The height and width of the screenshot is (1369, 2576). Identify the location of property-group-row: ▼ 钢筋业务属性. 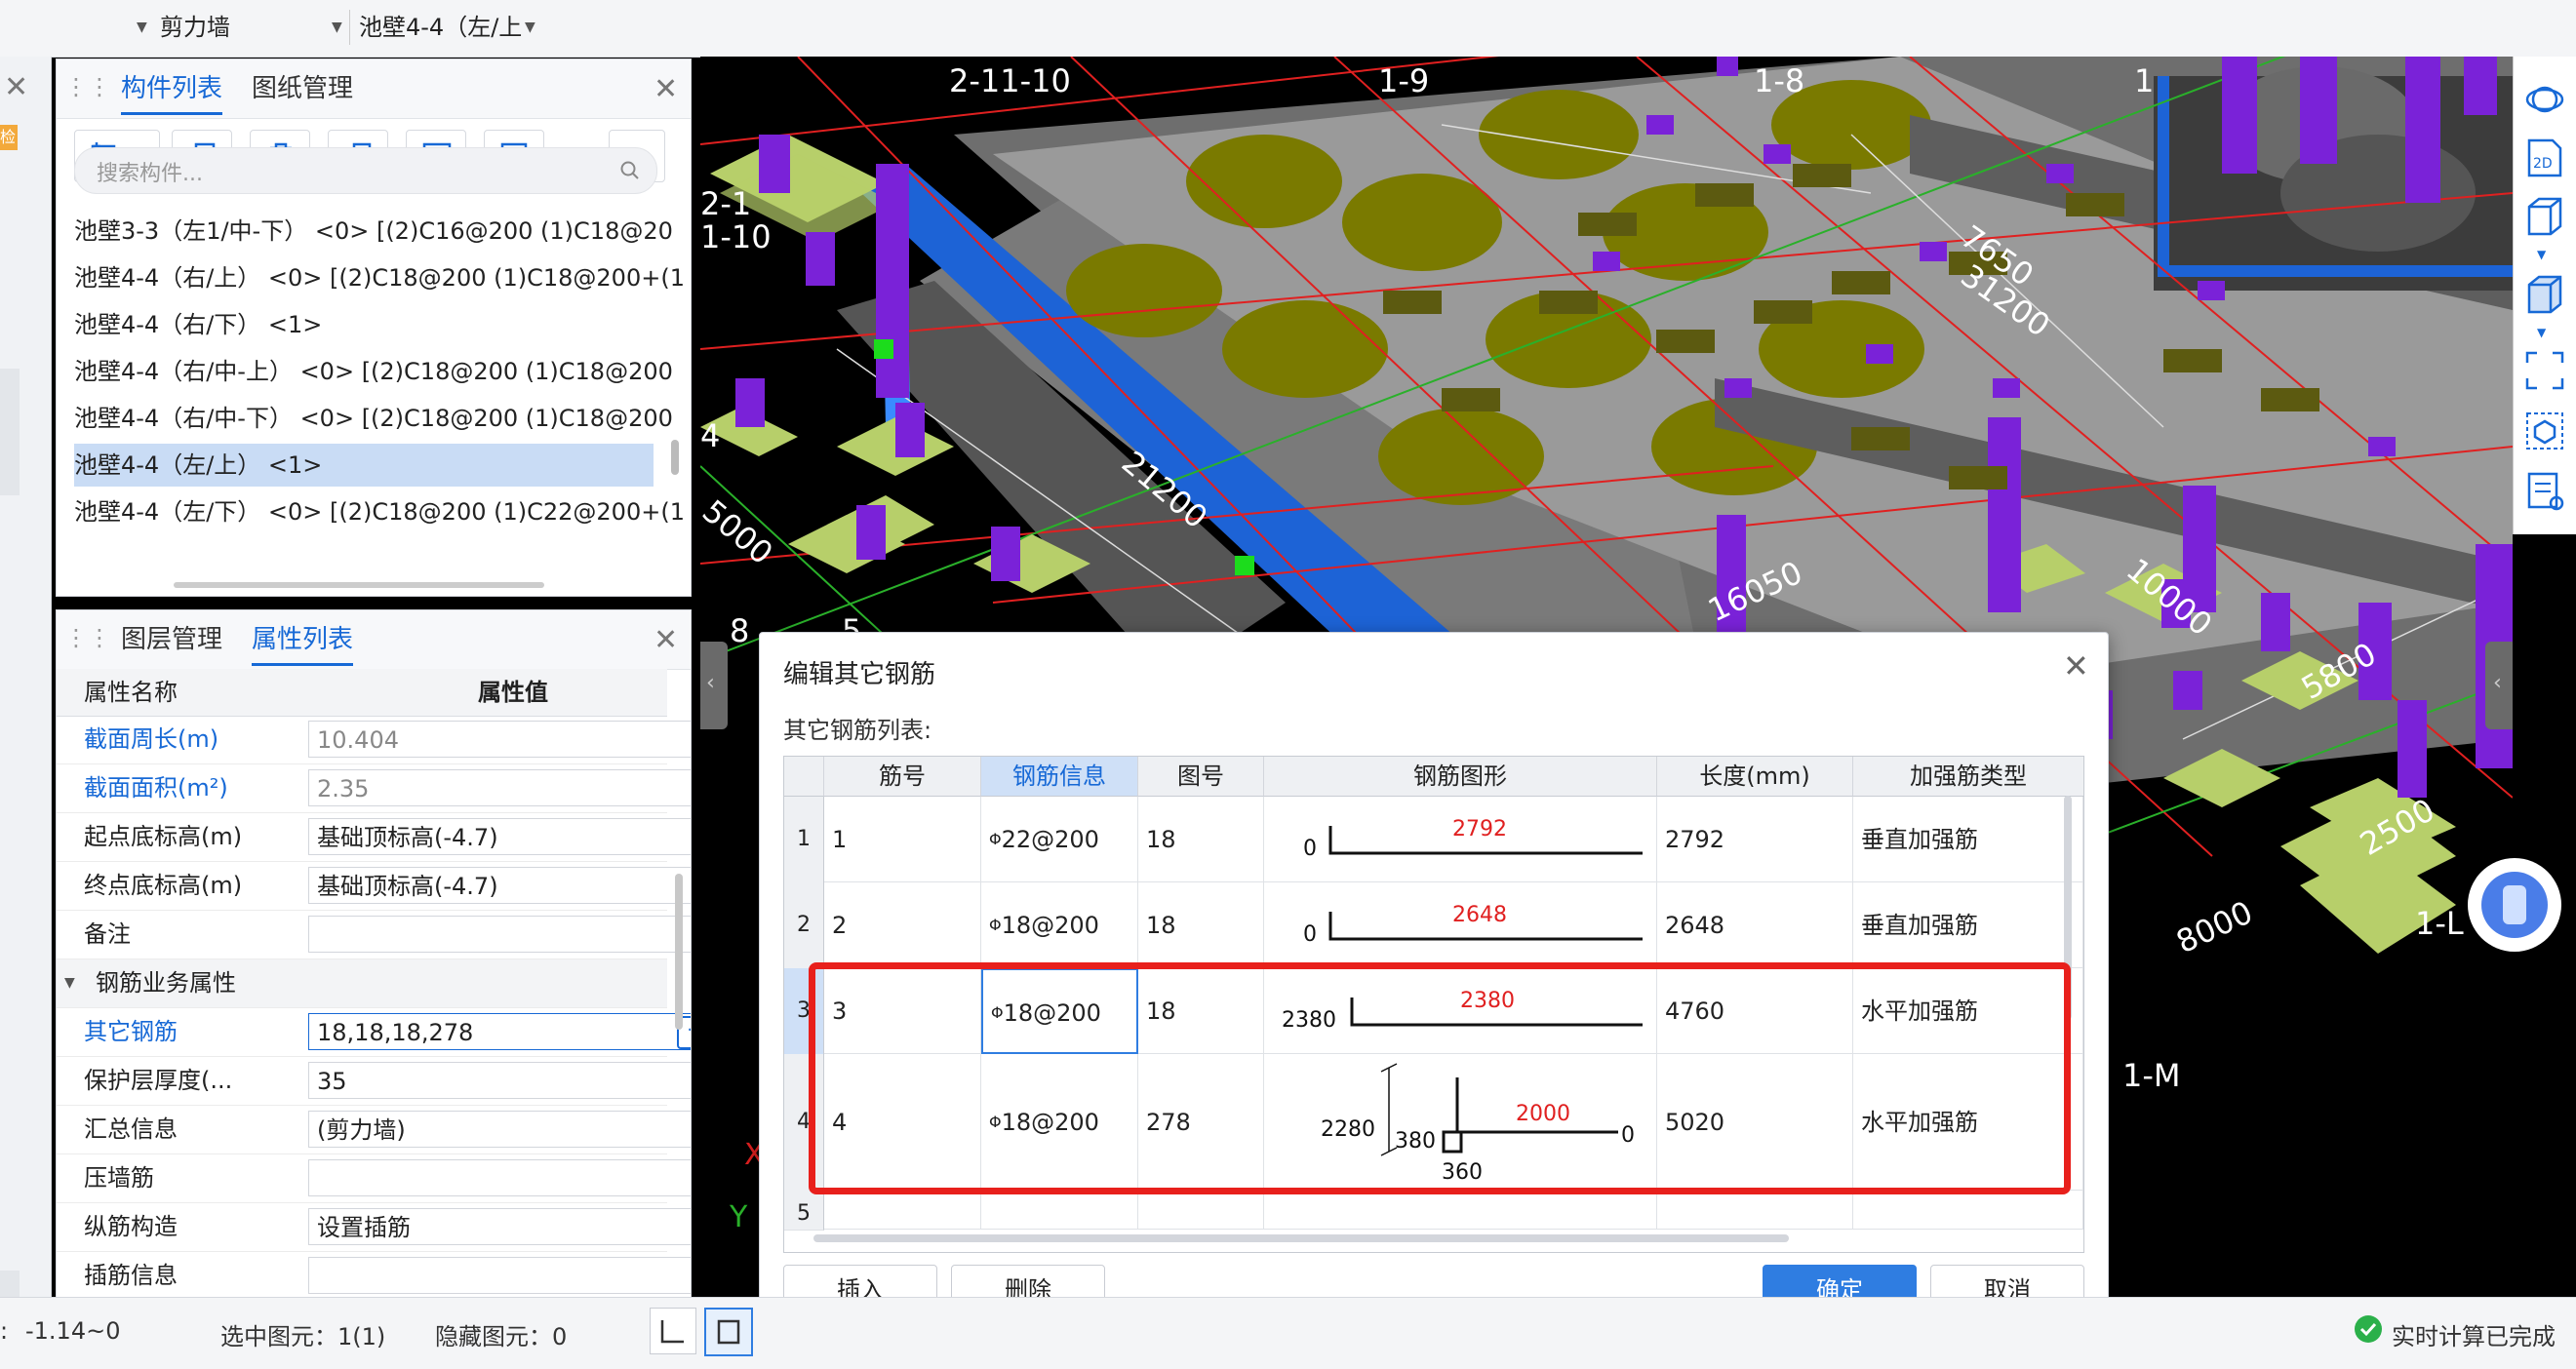
(362, 984).